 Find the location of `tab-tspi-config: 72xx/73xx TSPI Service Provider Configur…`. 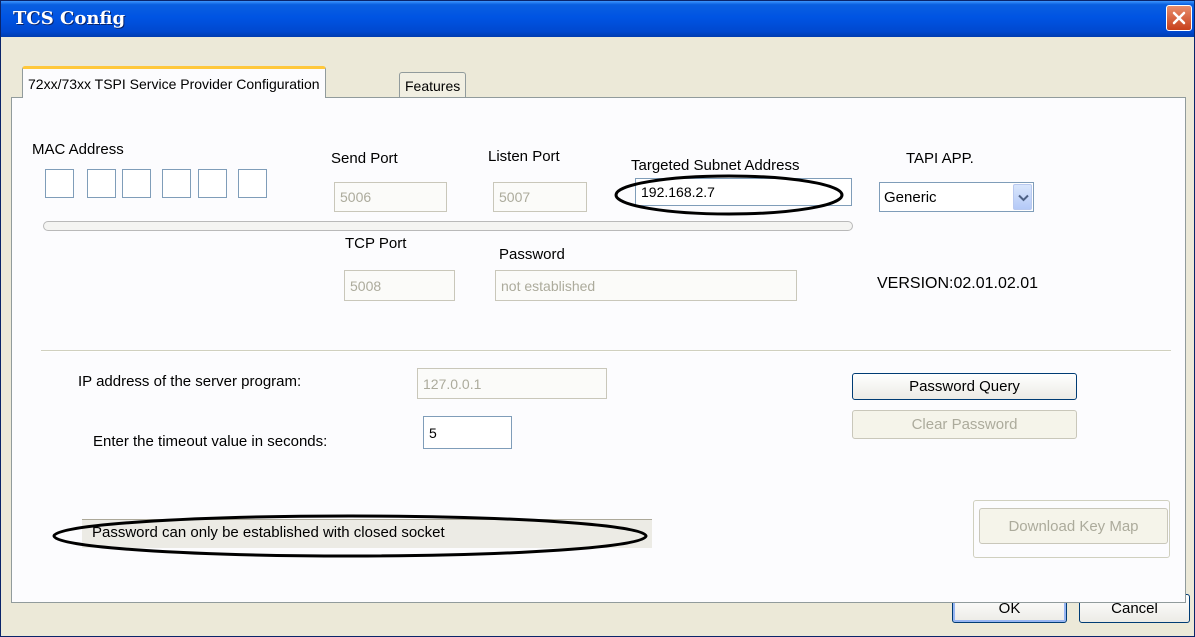

tab-tspi-config: 72xx/73xx TSPI Service Provider Configur… is located at coordinates (174, 82).